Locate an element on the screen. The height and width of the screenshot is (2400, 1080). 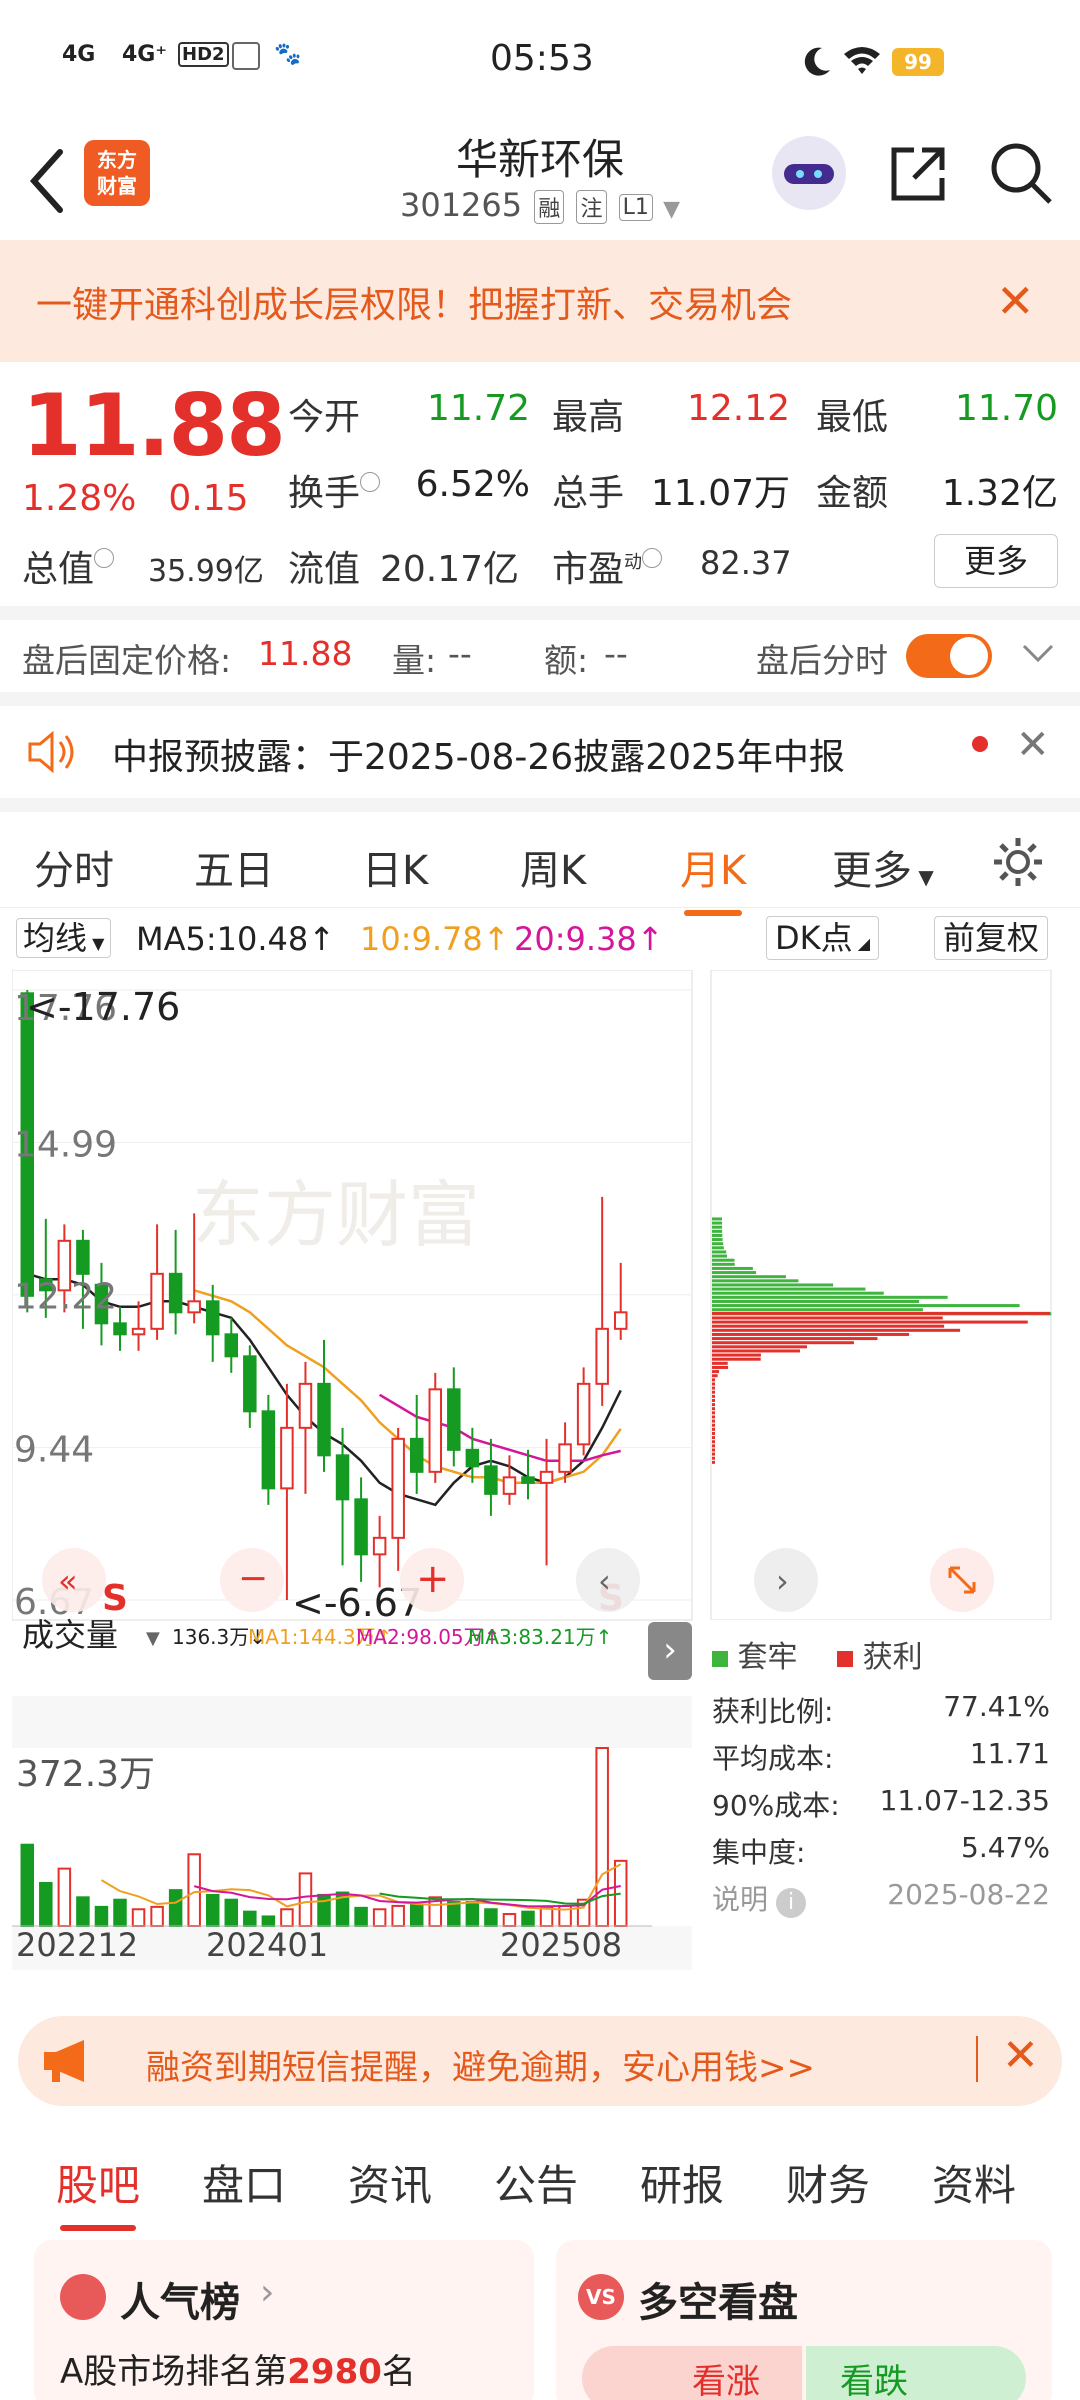
tab-daily-k: 日K is located at coordinates (395, 867).